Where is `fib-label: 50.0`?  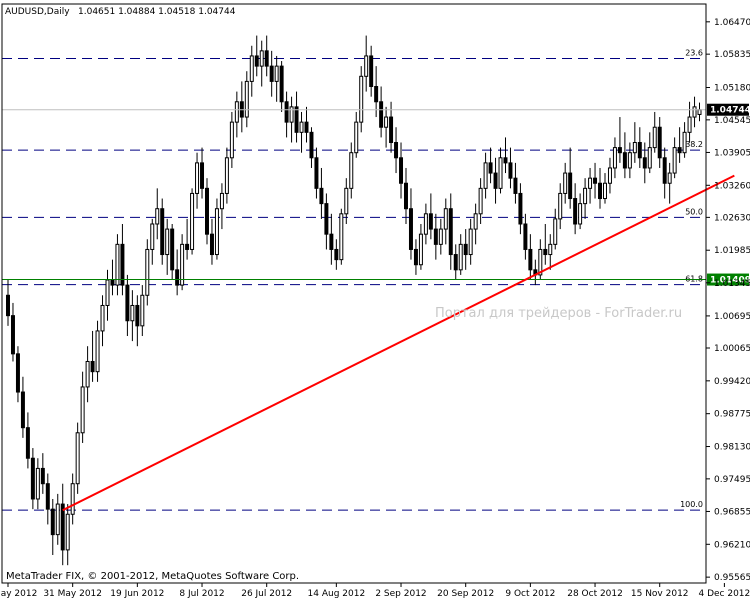 fib-label: 50.0 is located at coordinates (694, 211).